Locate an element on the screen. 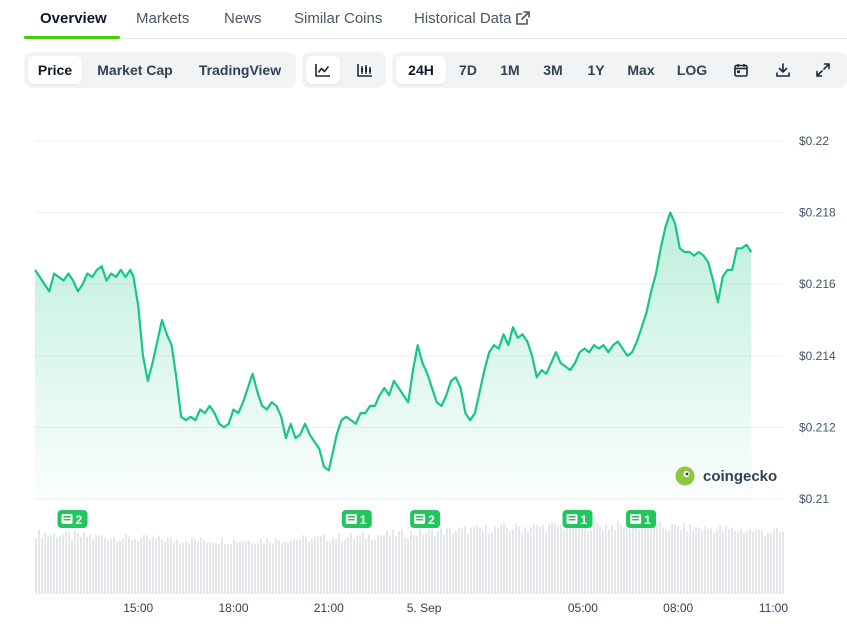 This screenshot has width=847, height=628. calendar-button is located at coordinates (741, 70).